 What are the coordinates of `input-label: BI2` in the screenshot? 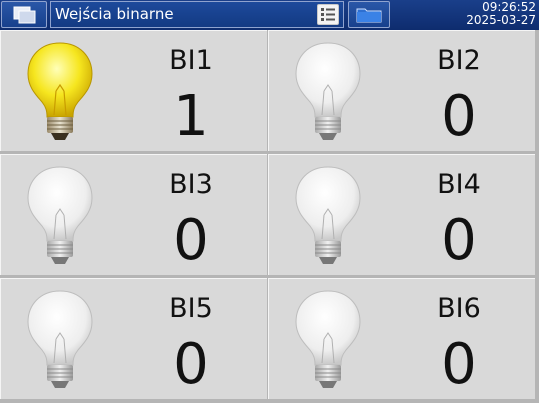 It's located at (459, 60).